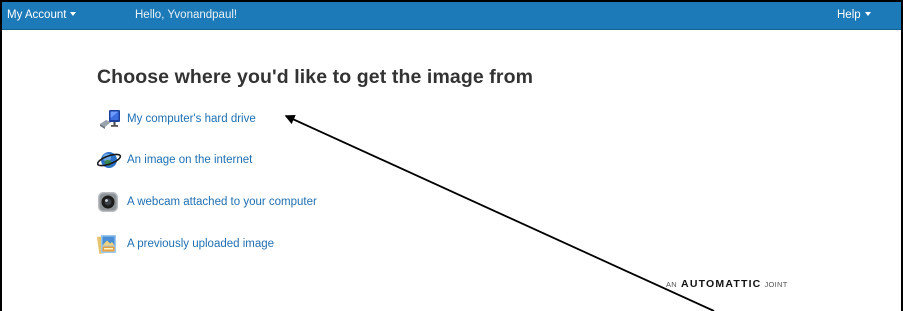  What do you see at coordinates (849, 15) in the screenshot?
I see `help-label: Help` at bounding box center [849, 15].